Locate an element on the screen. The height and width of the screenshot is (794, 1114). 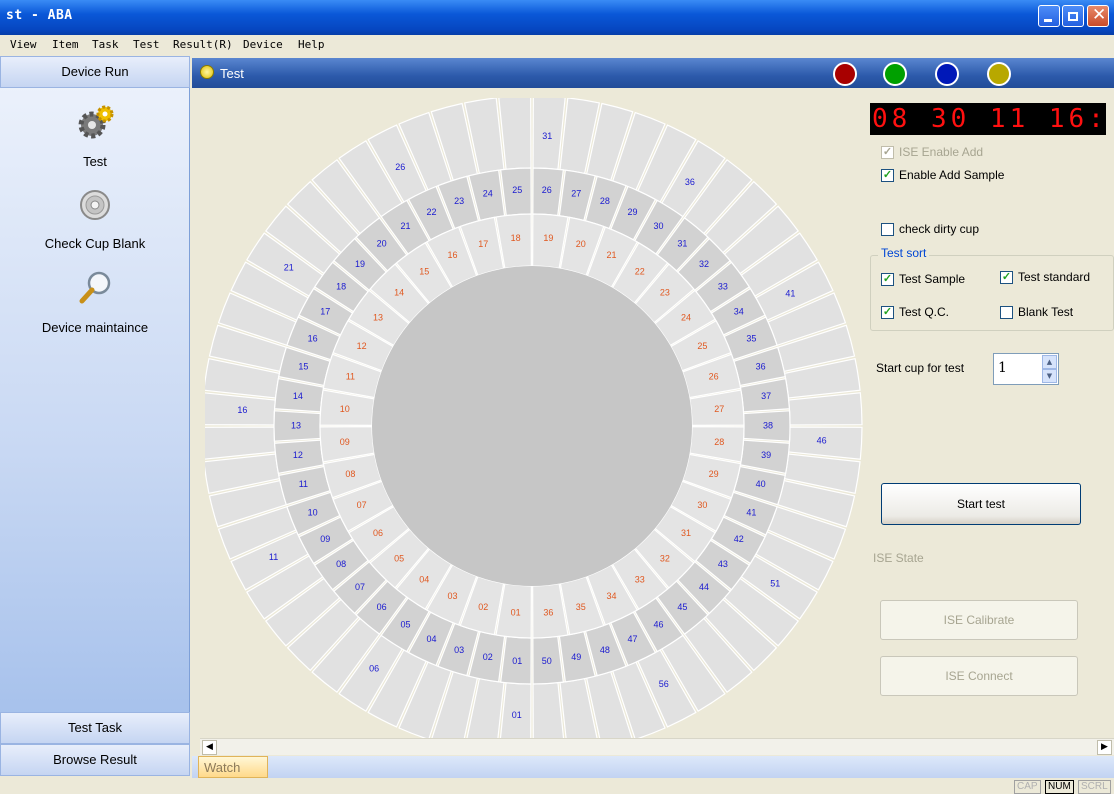
checkbox-box is located at coordinates (887, 229).